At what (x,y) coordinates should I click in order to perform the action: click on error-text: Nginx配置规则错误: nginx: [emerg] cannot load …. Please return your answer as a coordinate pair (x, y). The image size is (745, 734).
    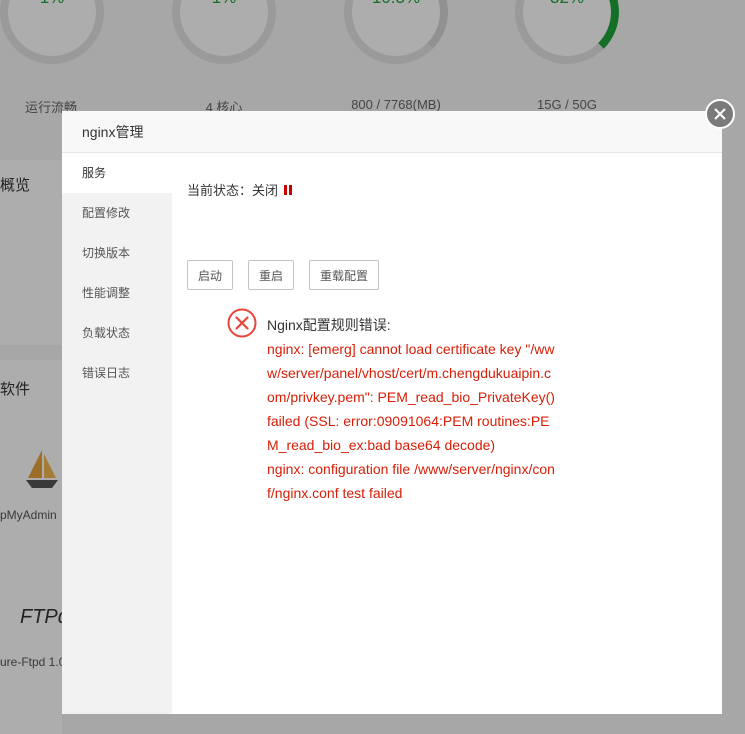
    Looking at the image, I should click on (412, 409).